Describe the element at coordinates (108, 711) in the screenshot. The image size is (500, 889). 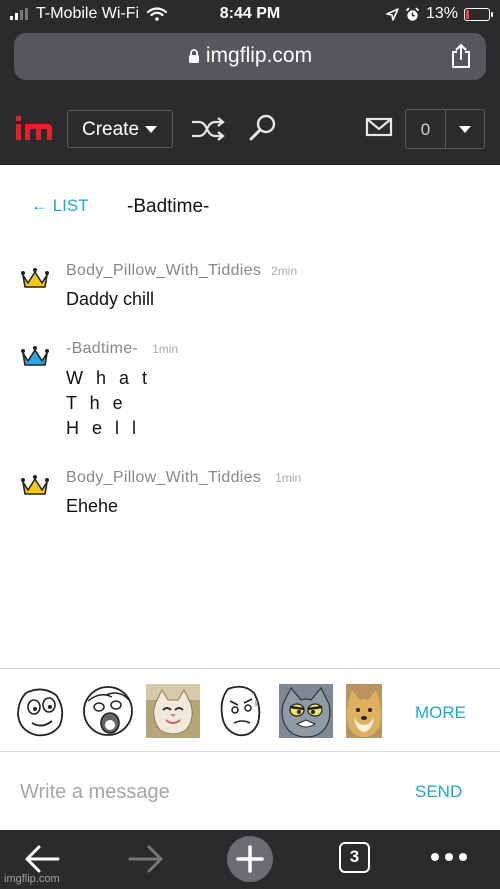
I see `lol-face-sticker` at that location.